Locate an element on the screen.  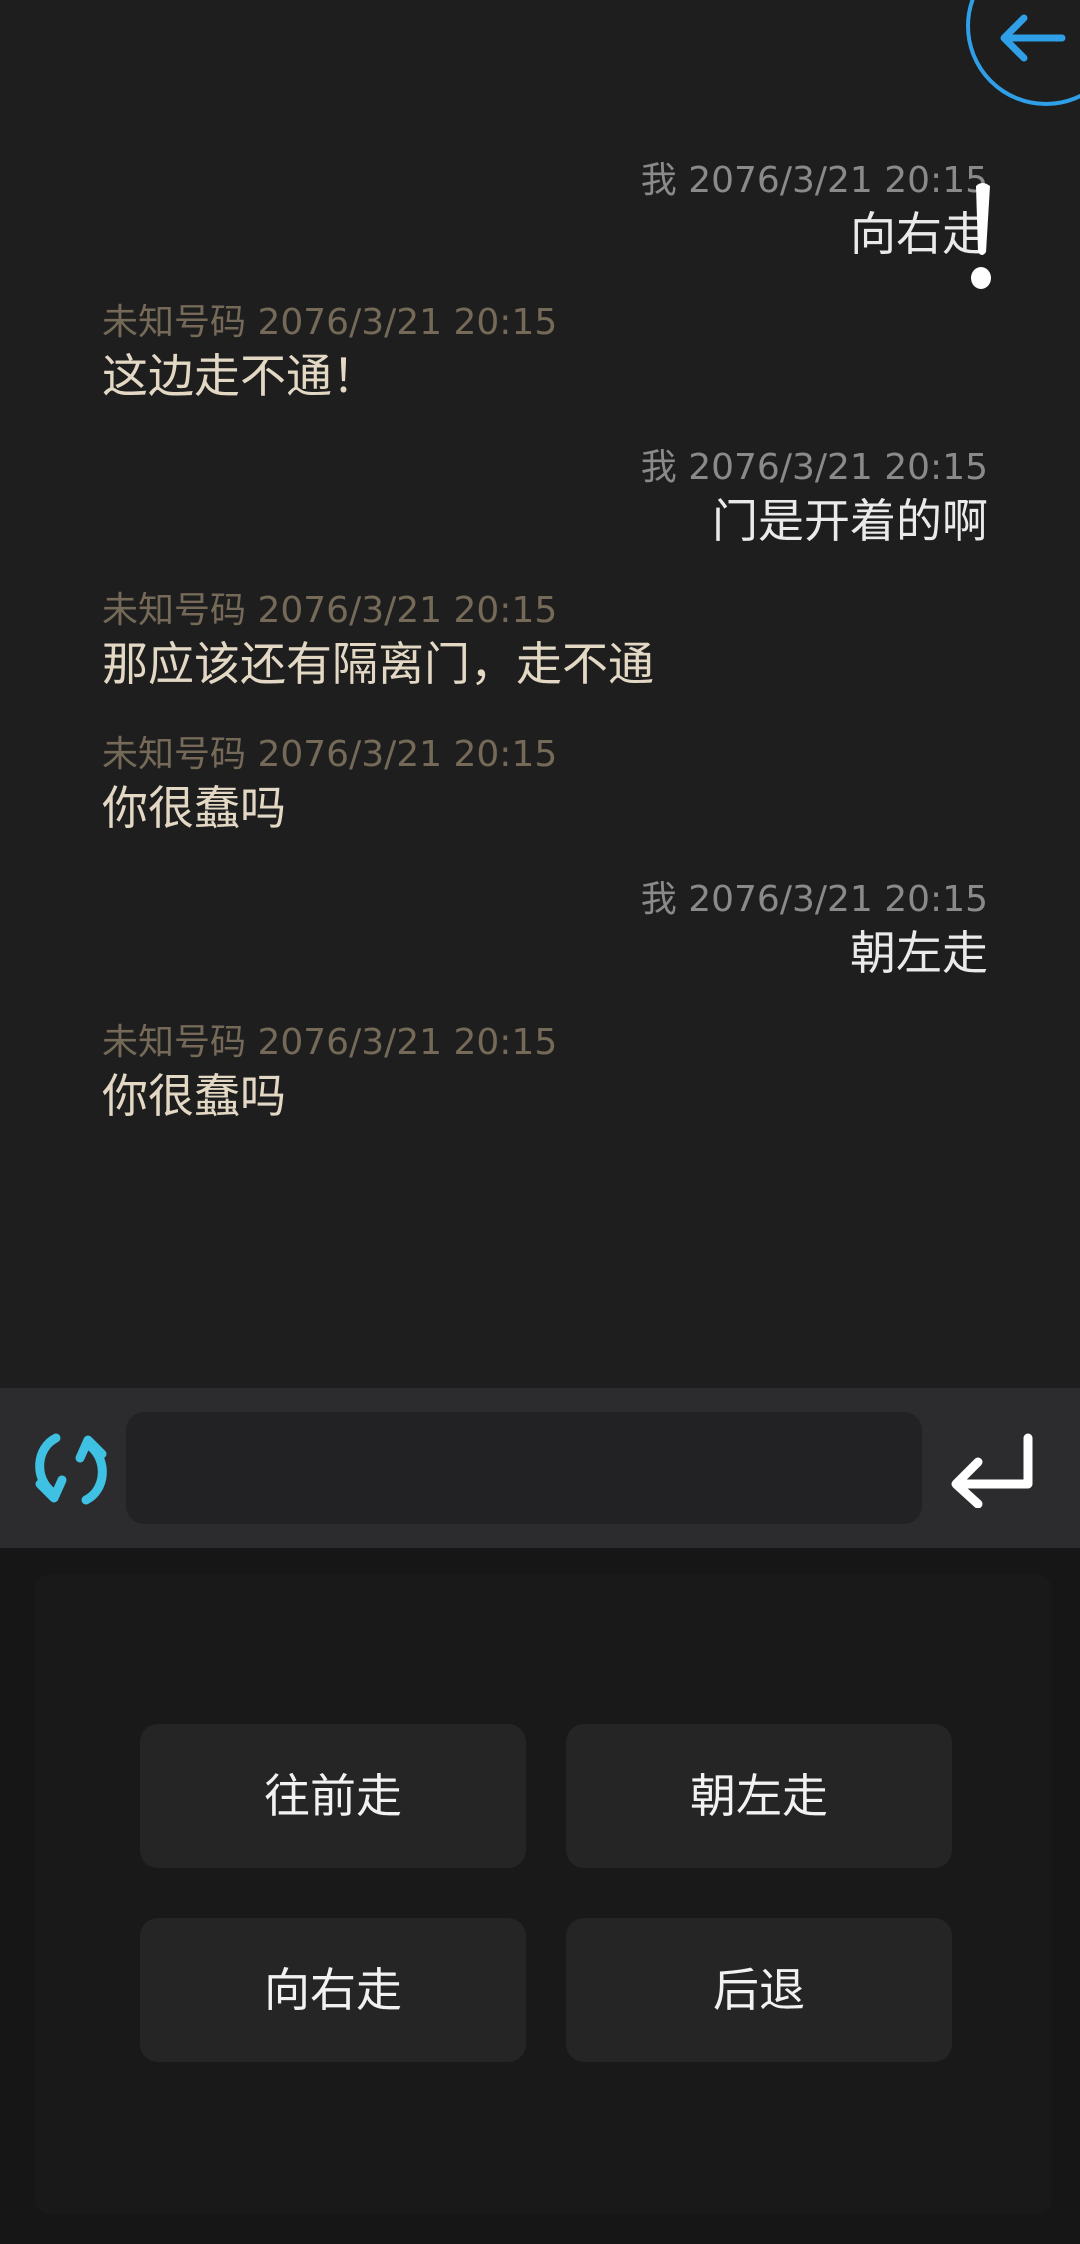
input-bar is located at coordinates (540, 1468).